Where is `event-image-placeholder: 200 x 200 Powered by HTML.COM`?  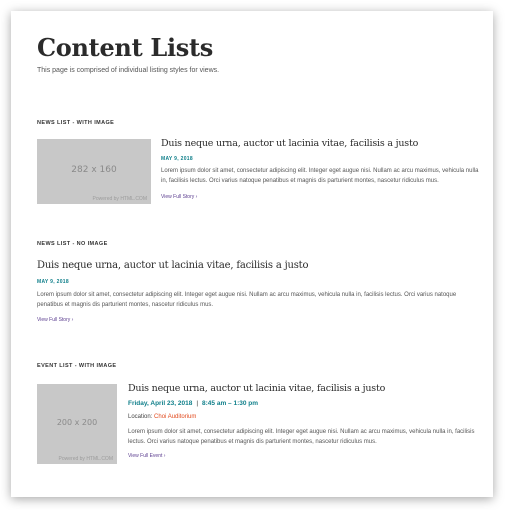 event-image-placeholder: 200 x 200 Powered by HTML.COM is located at coordinates (77, 424).